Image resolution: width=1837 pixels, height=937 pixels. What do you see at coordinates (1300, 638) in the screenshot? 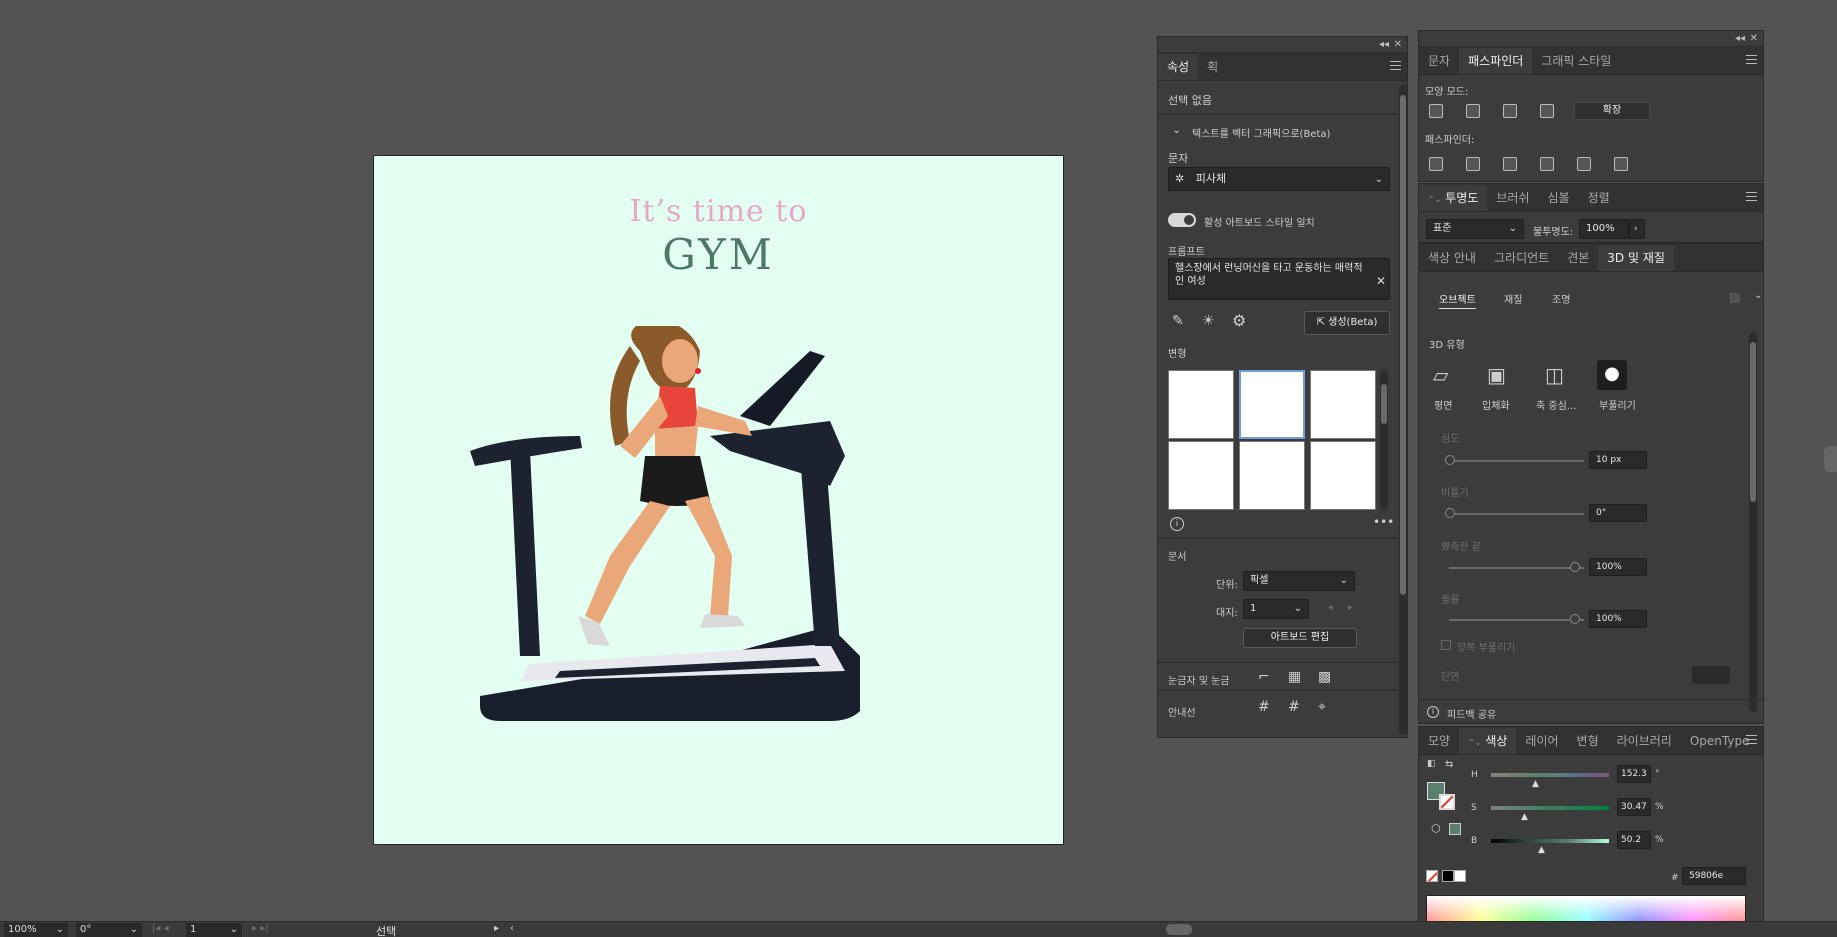
I see `edit-artboards-button: 아트보드 편집` at bounding box center [1300, 638].